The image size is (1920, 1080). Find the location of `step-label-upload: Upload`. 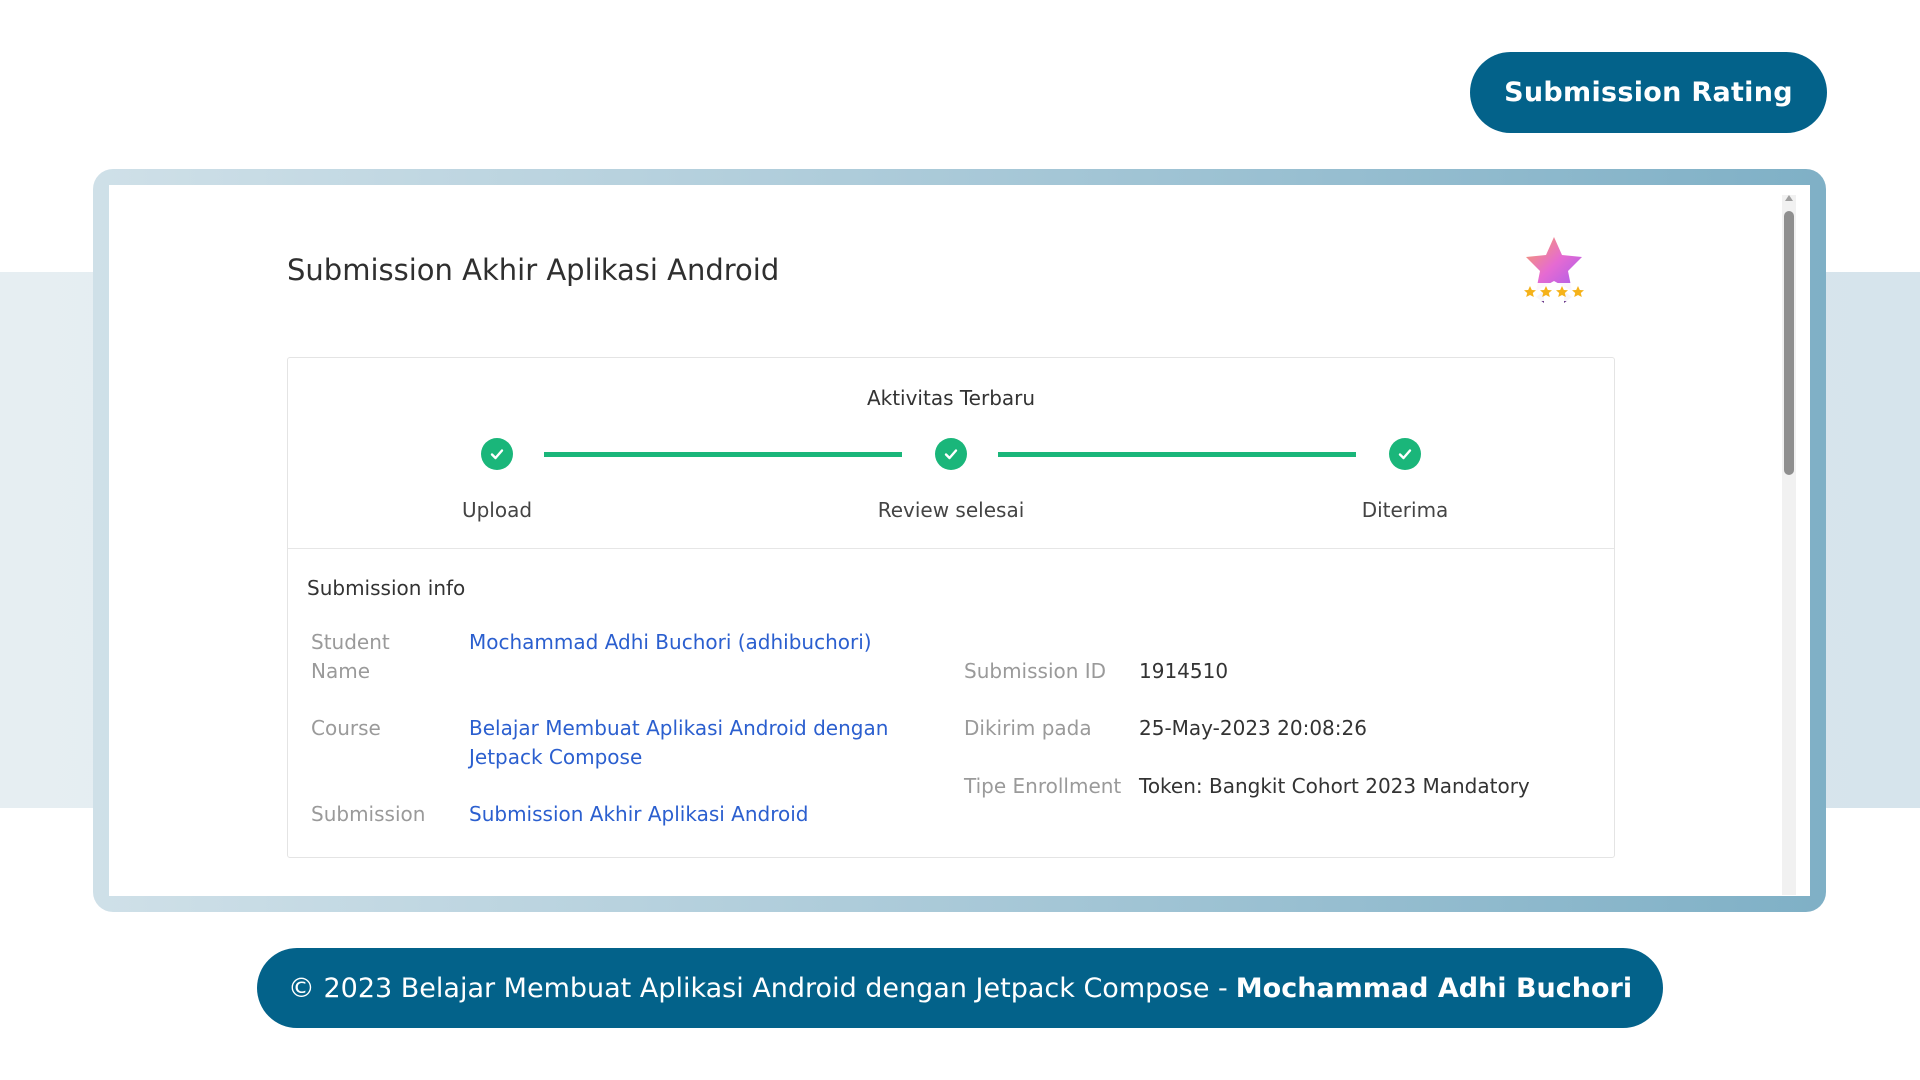

step-label-upload: Upload is located at coordinates (497, 510).